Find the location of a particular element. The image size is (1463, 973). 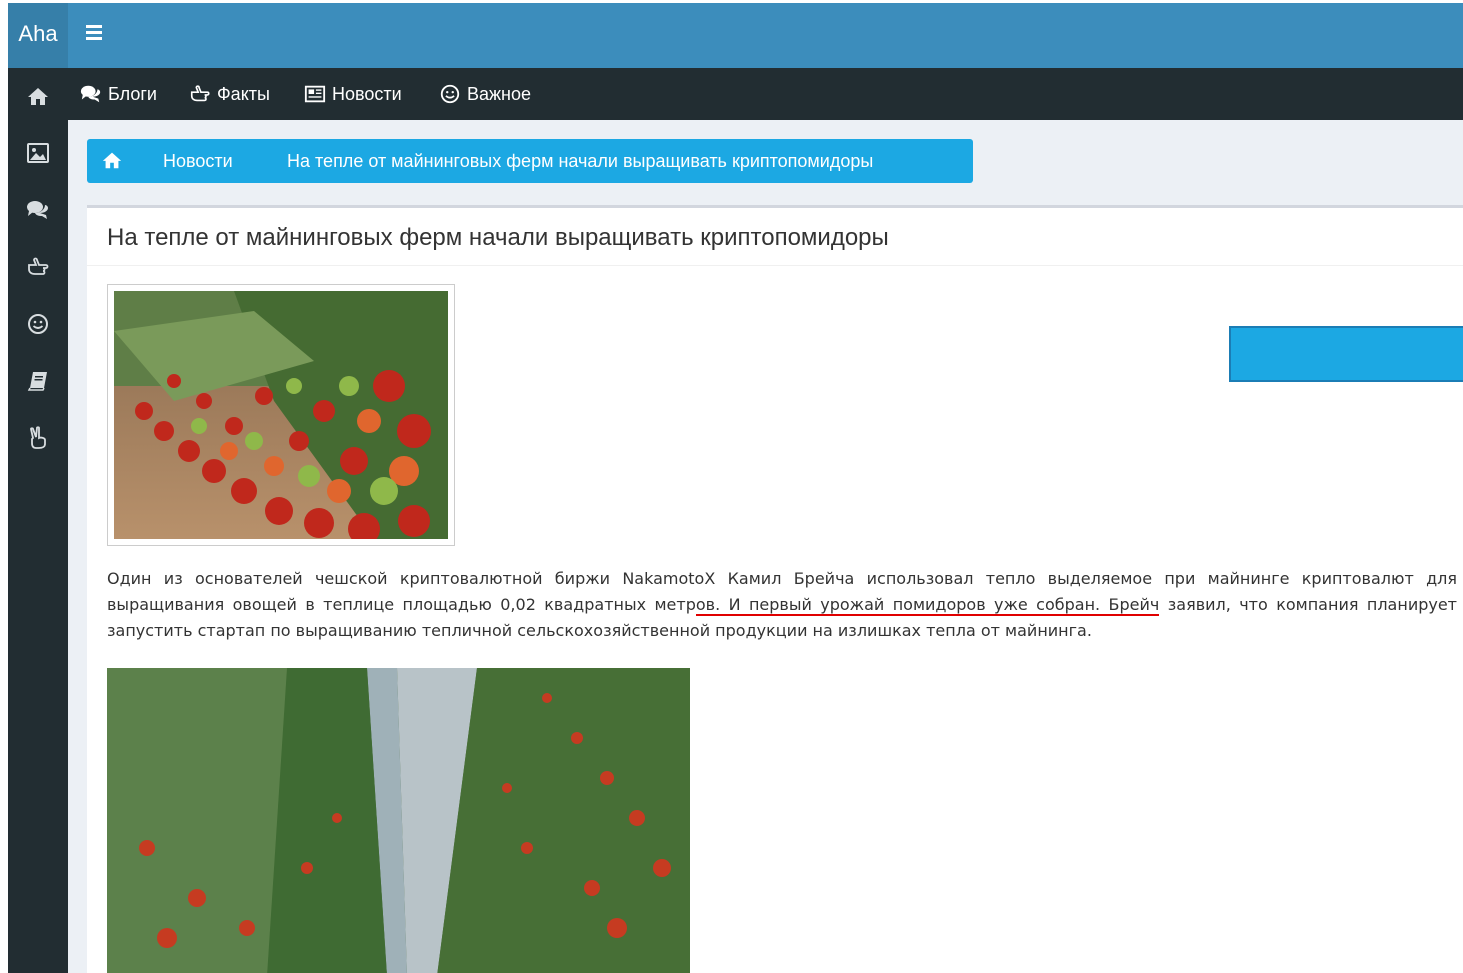

nav-label: Блоги is located at coordinates (132, 94).